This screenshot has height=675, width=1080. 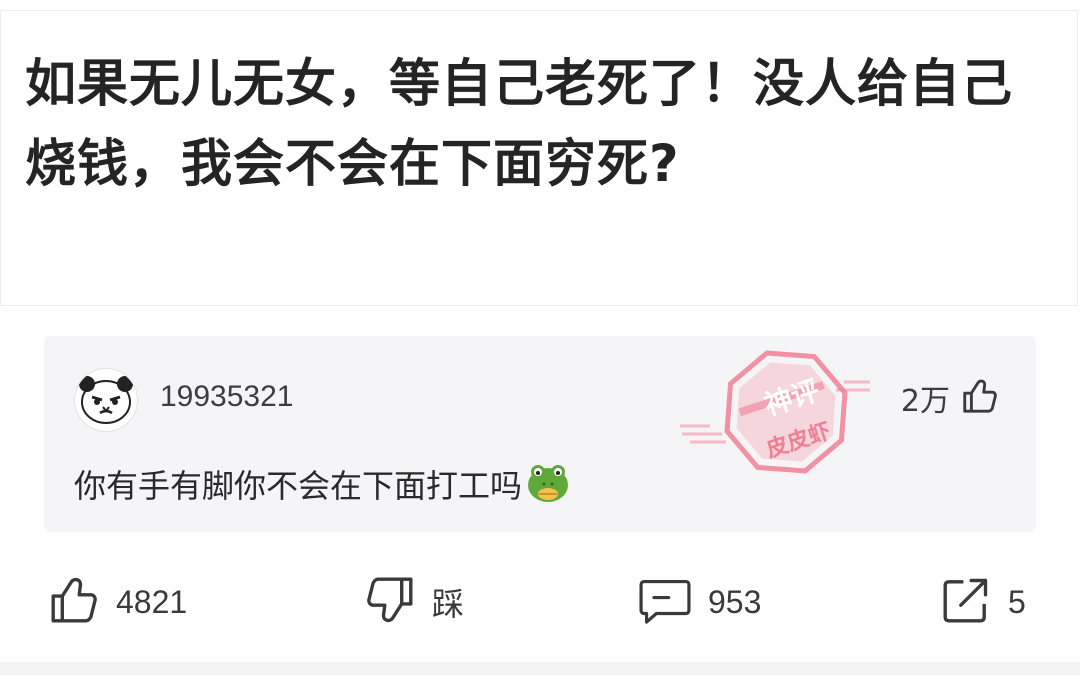 I want to click on dislike-label: 踩, so click(x=448, y=604).